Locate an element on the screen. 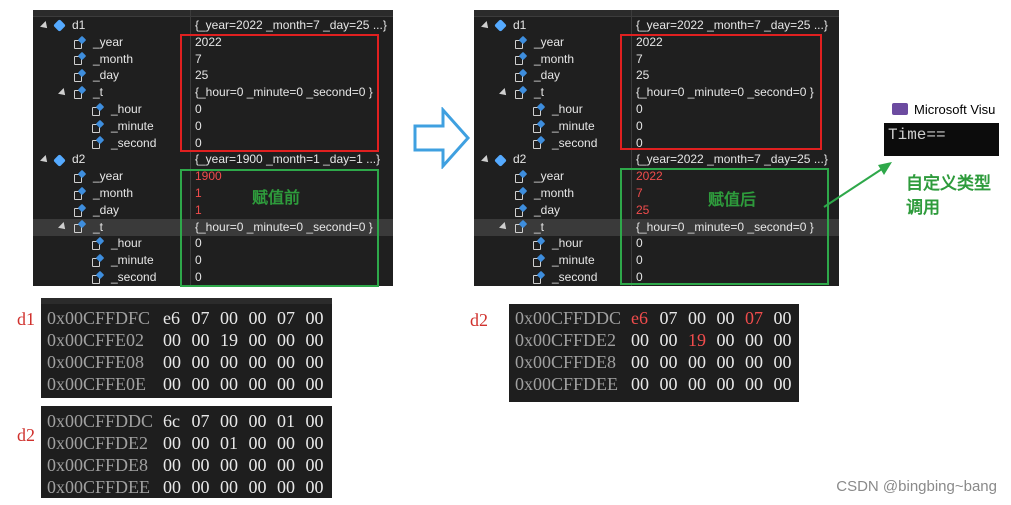 The image size is (1011, 505). mem-d1-label: d1 is located at coordinates (26, 319).